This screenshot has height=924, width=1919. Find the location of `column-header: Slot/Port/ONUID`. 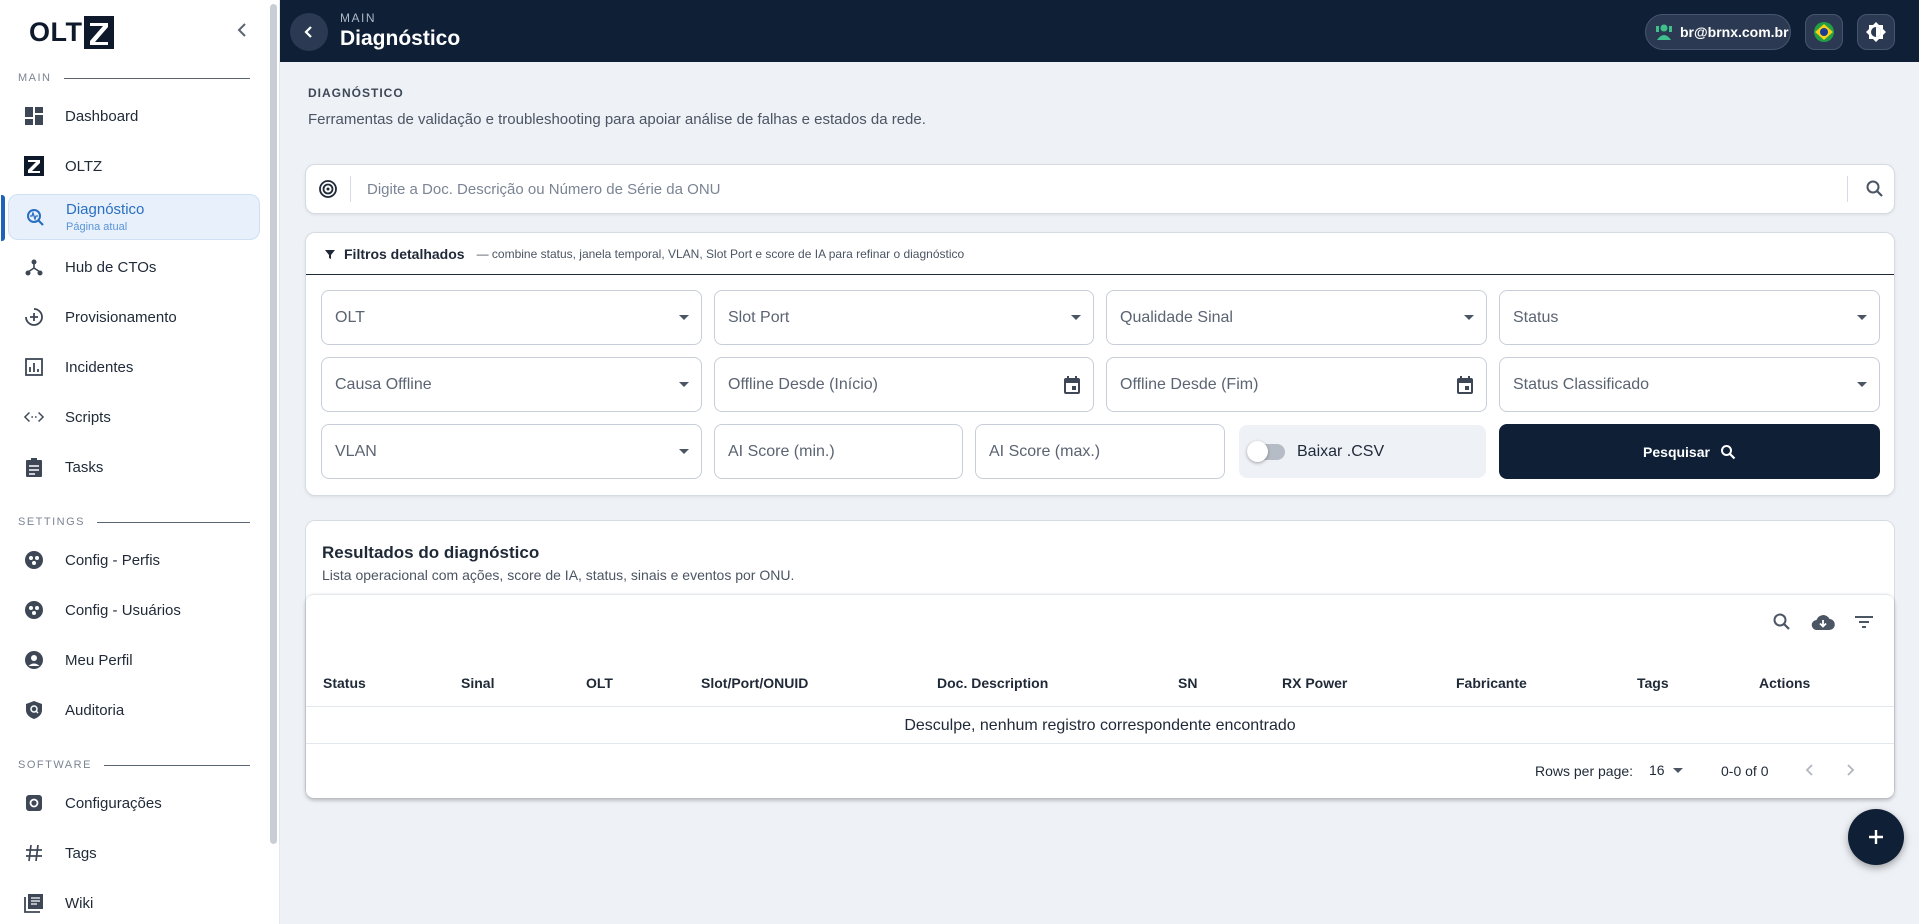

column-header: Slot/Port/ONUID is located at coordinates (754, 683).